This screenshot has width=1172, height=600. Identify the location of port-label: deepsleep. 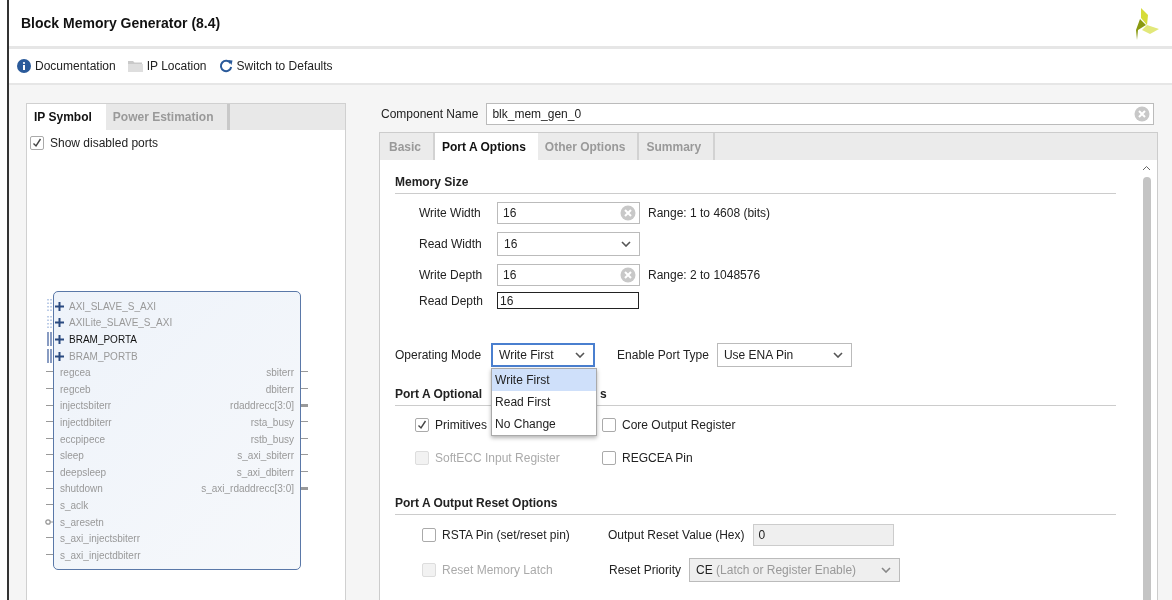
(83, 472).